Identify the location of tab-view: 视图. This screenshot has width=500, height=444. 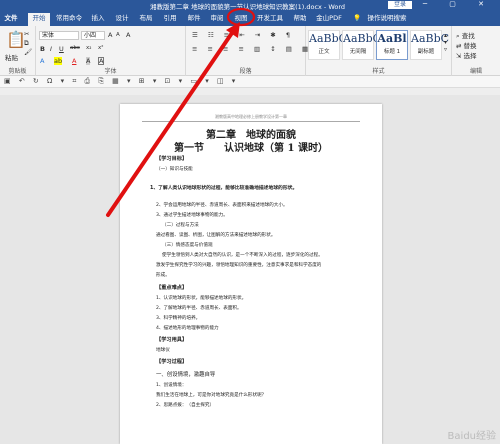
(241, 19).